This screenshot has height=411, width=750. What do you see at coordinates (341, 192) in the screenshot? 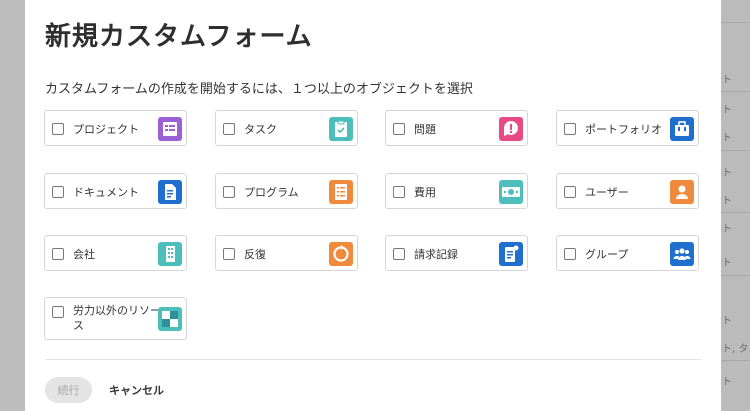
I see `program-icon` at bounding box center [341, 192].